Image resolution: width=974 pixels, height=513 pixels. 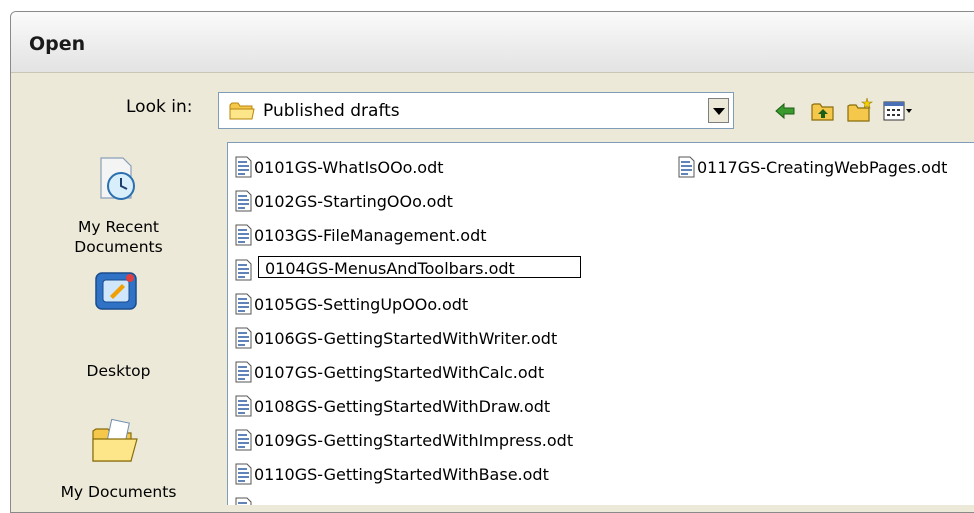 I want to click on look-in-label: Look in:, so click(x=159, y=107).